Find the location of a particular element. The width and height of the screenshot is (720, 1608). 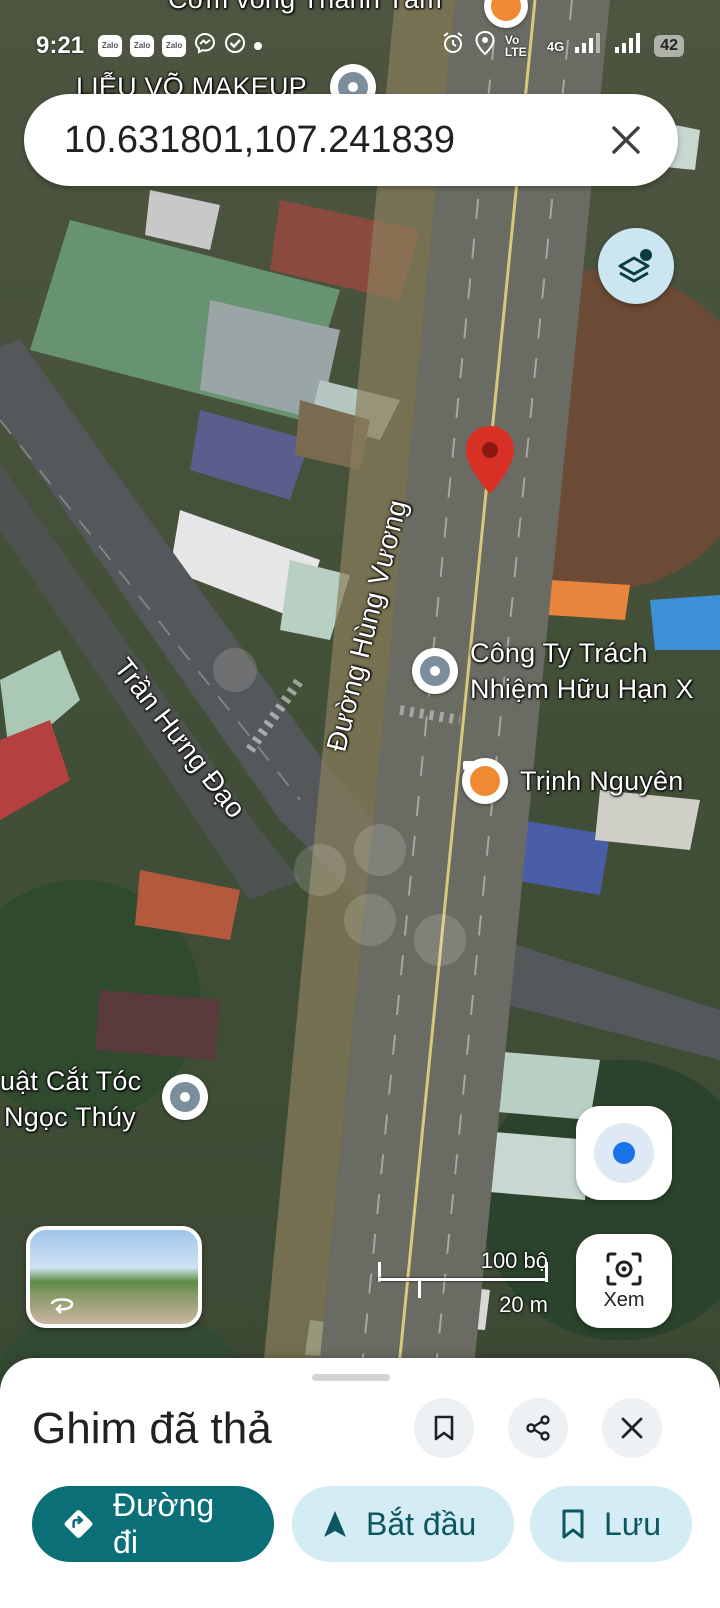

status-time: 9:21 is located at coordinates (60, 45).